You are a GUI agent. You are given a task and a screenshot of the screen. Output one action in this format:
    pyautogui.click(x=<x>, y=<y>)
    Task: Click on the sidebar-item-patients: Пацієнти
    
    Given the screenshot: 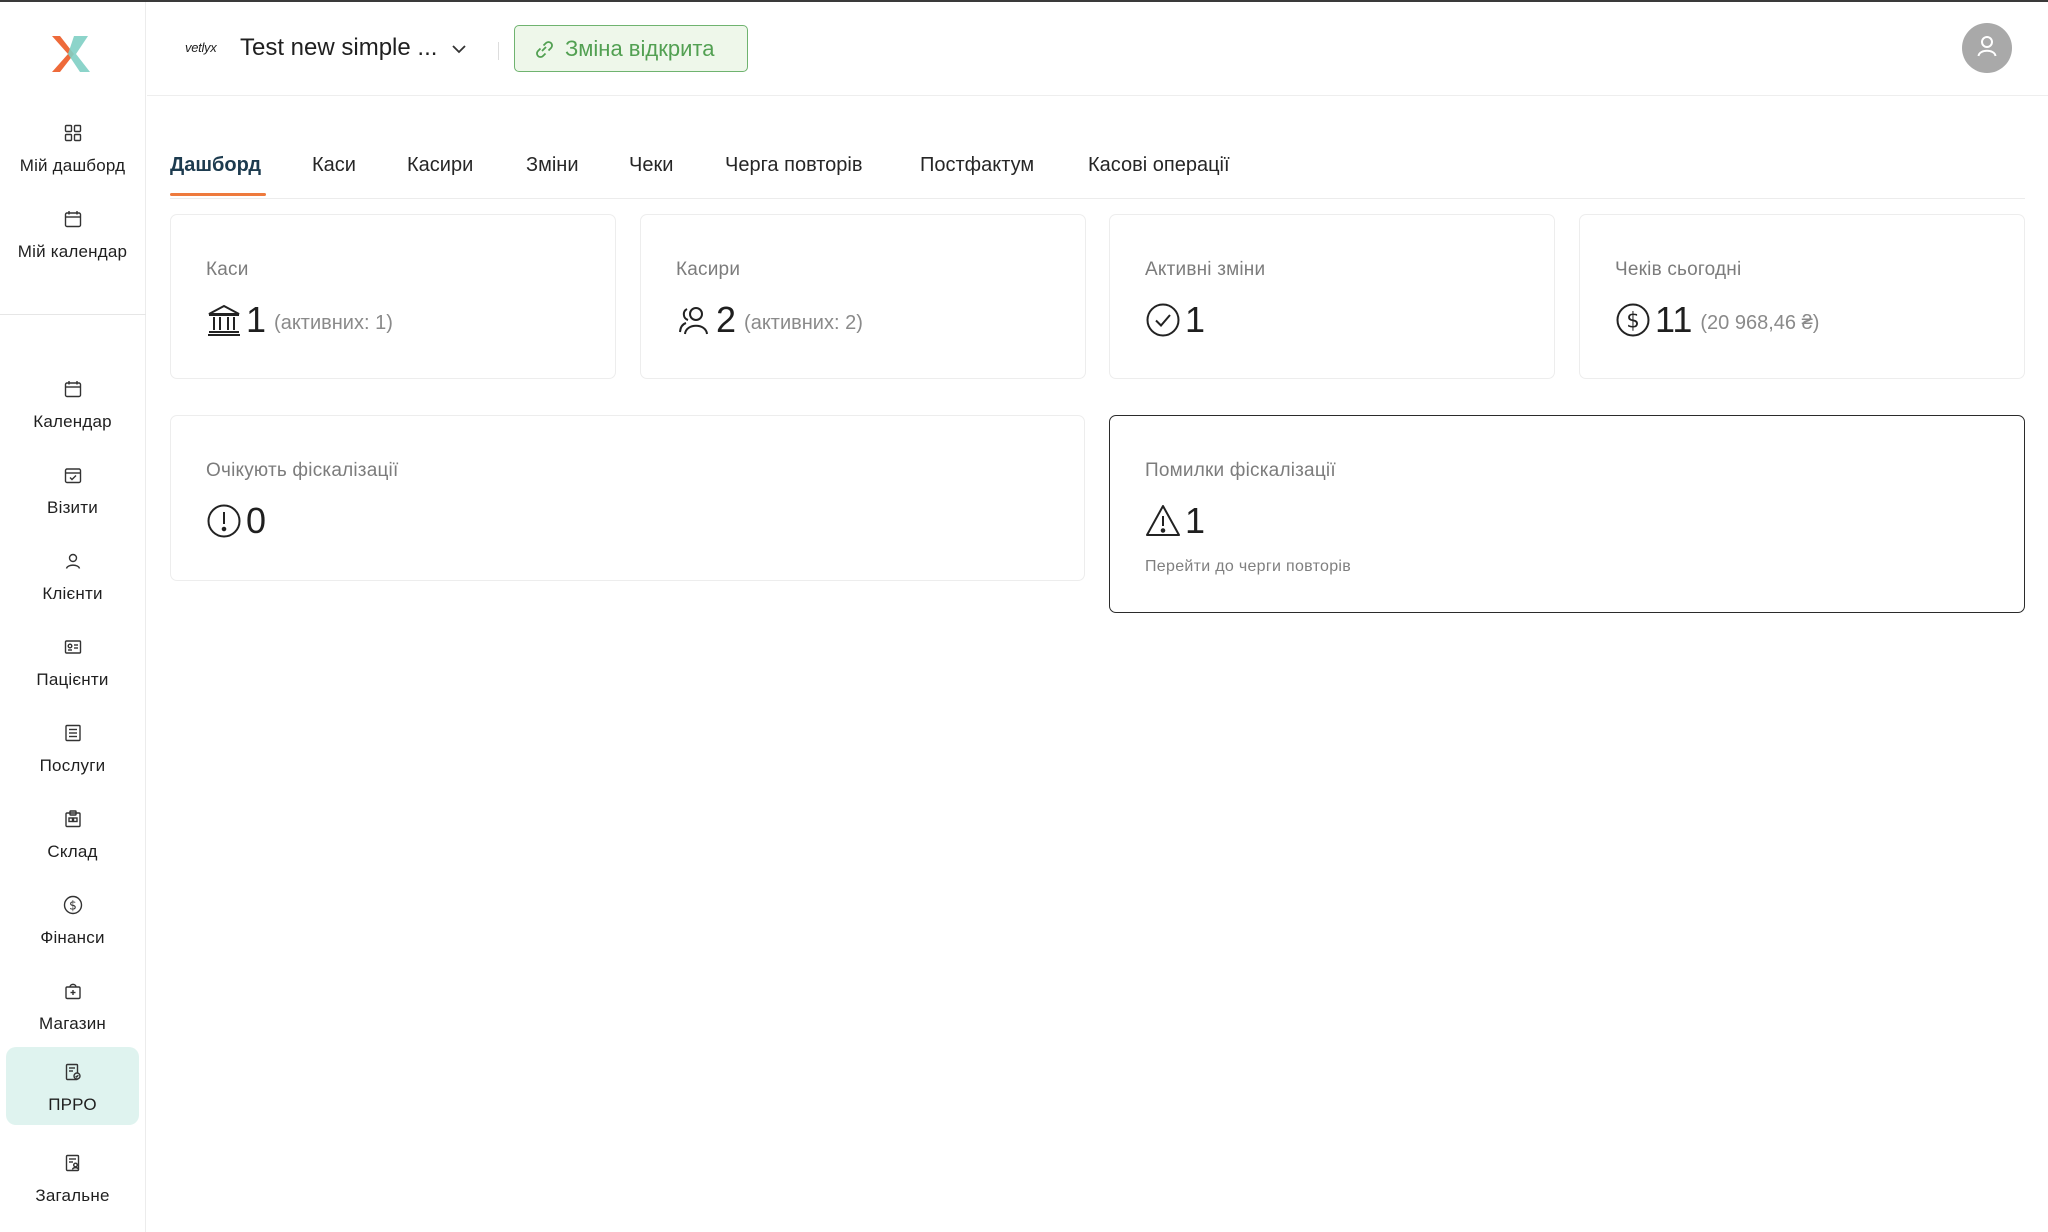 What is the action you would take?
    pyautogui.click(x=72, y=661)
    